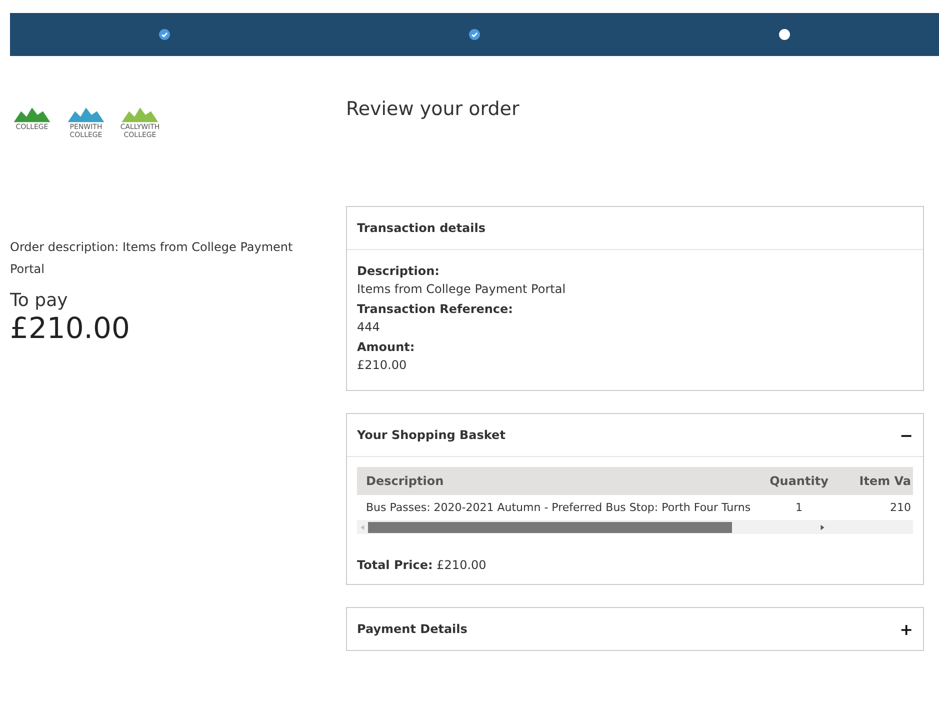  Describe the element at coordinates (906, 629) in the screenshot. I see `toggle-button: +` at that location.